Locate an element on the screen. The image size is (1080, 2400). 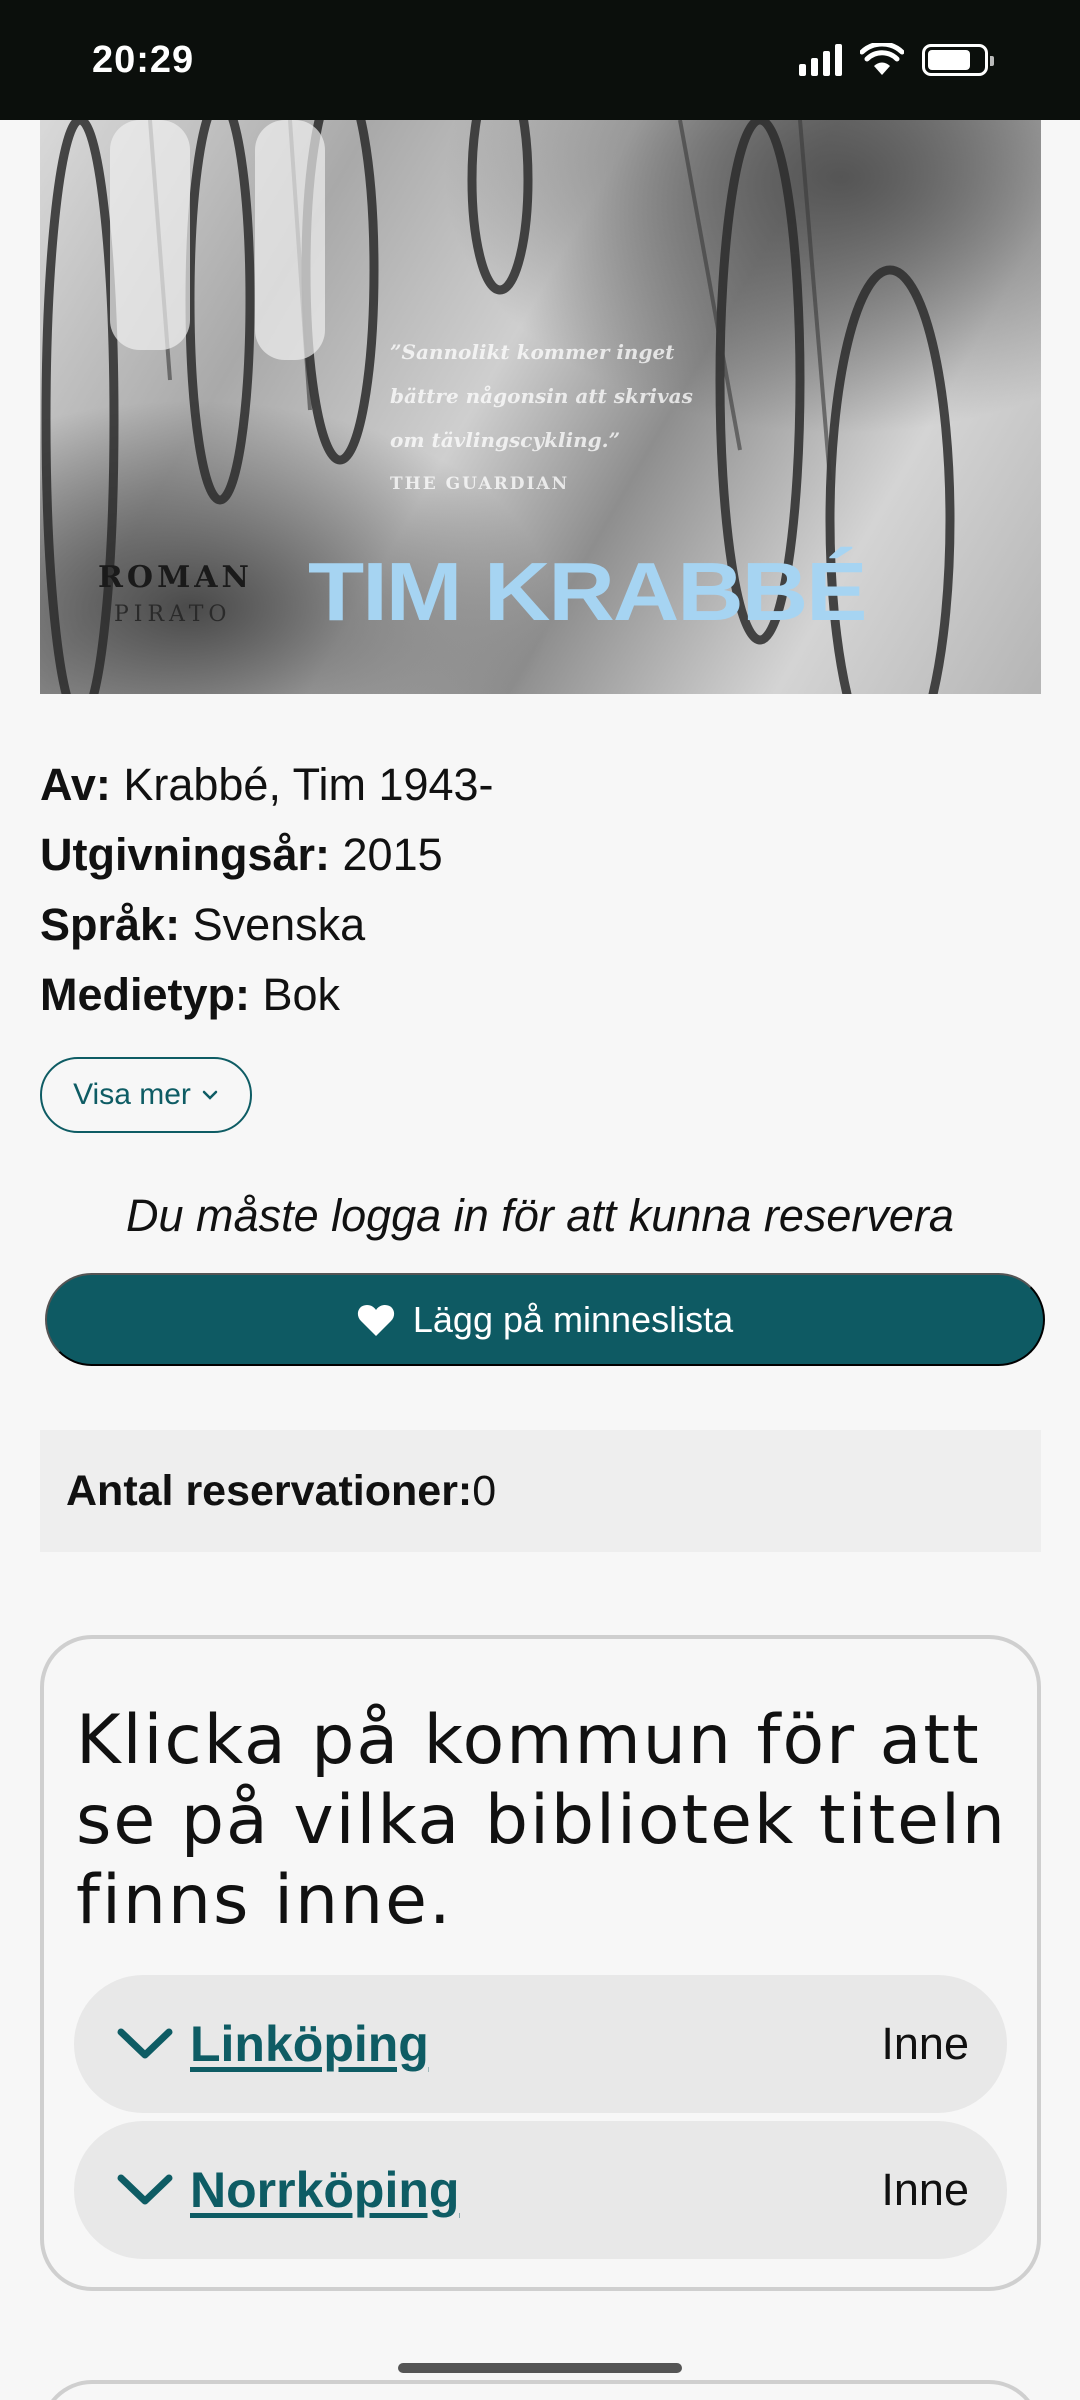
show-more-button: Visa mer is located at coordinates (146, 1095).